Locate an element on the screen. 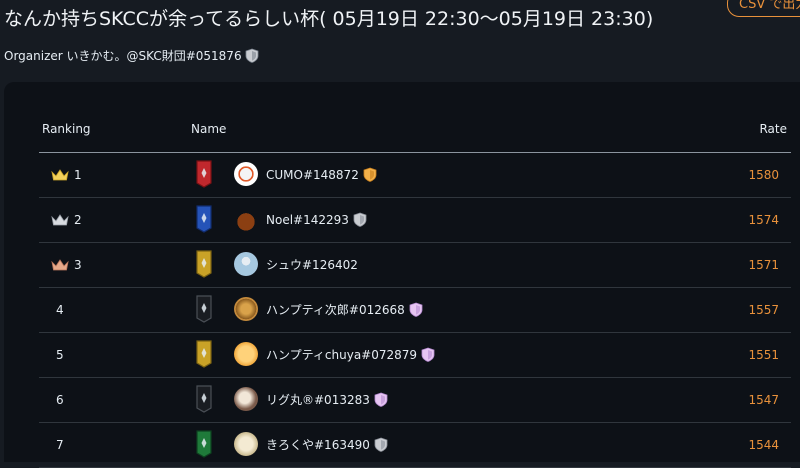 The height and width of the screenshot is (468, 800). player-name-cell: きろくや#163490 is located at coordinates (327, 444).